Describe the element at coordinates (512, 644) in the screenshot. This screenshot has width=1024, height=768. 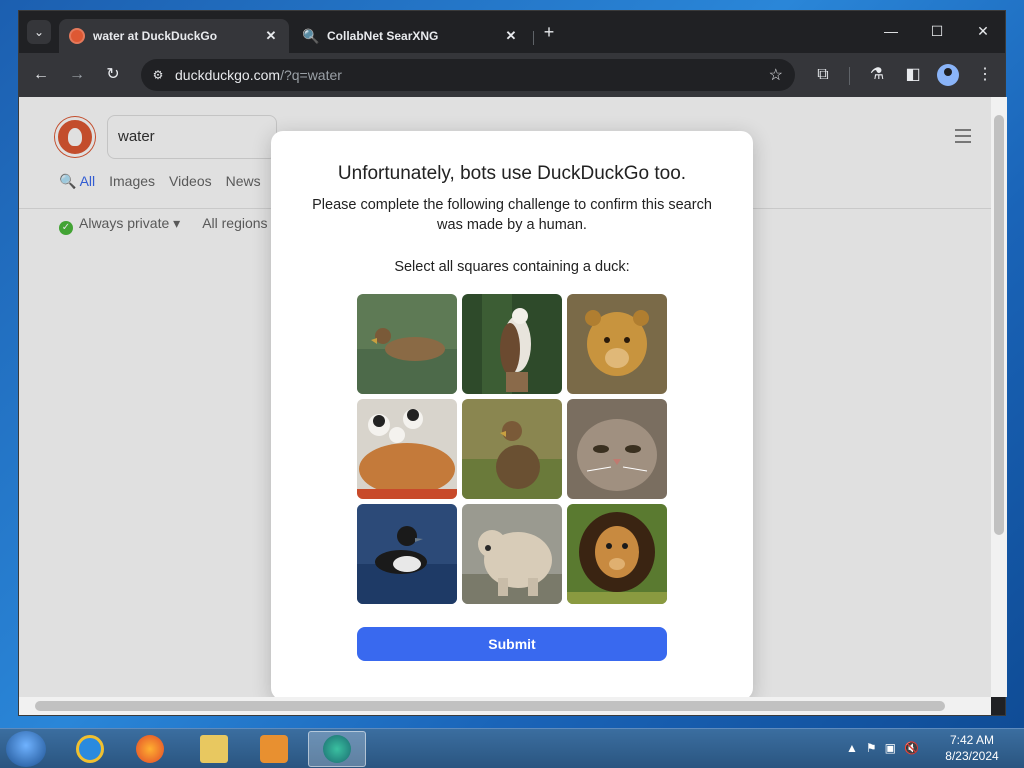
I see `submit-button: Submit` at that location.